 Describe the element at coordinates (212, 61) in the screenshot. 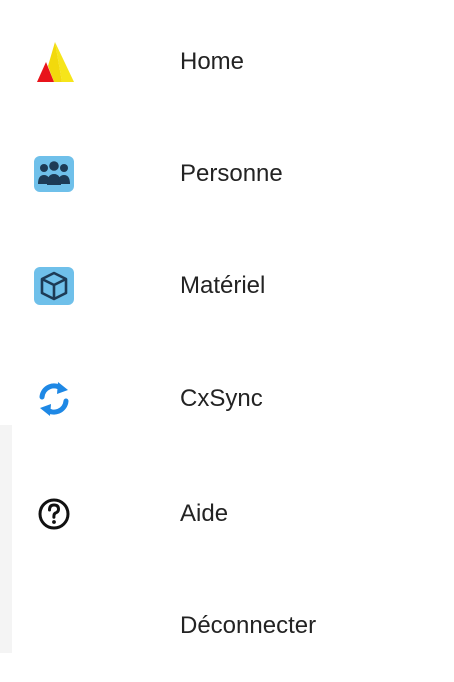

I see `menu-item-label: Home` at that location.